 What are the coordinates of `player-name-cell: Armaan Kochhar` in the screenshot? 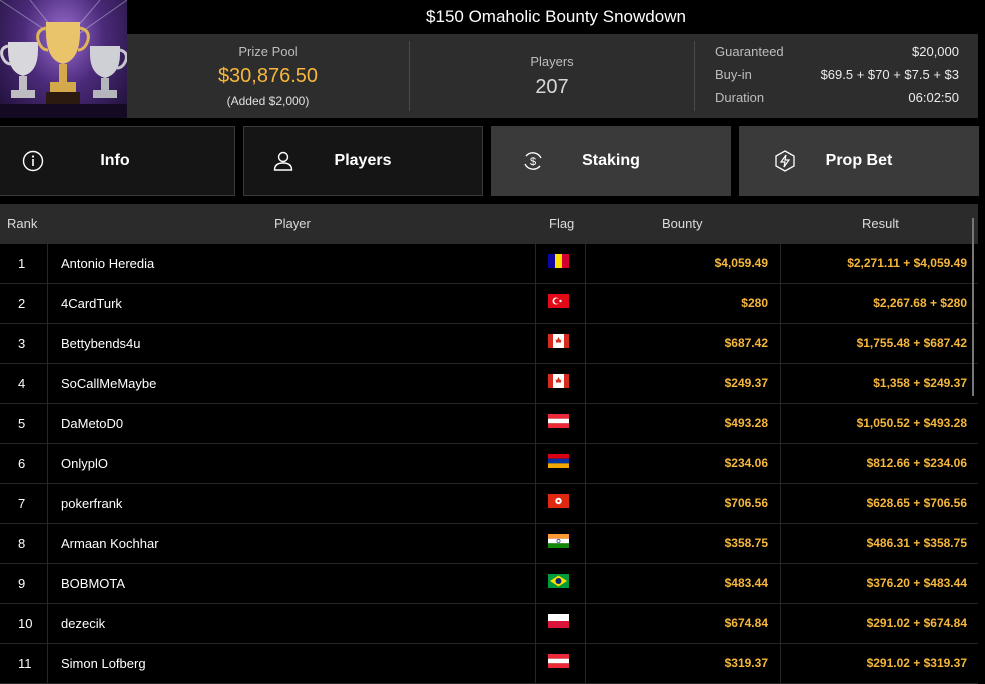 It's located at (292, 543).